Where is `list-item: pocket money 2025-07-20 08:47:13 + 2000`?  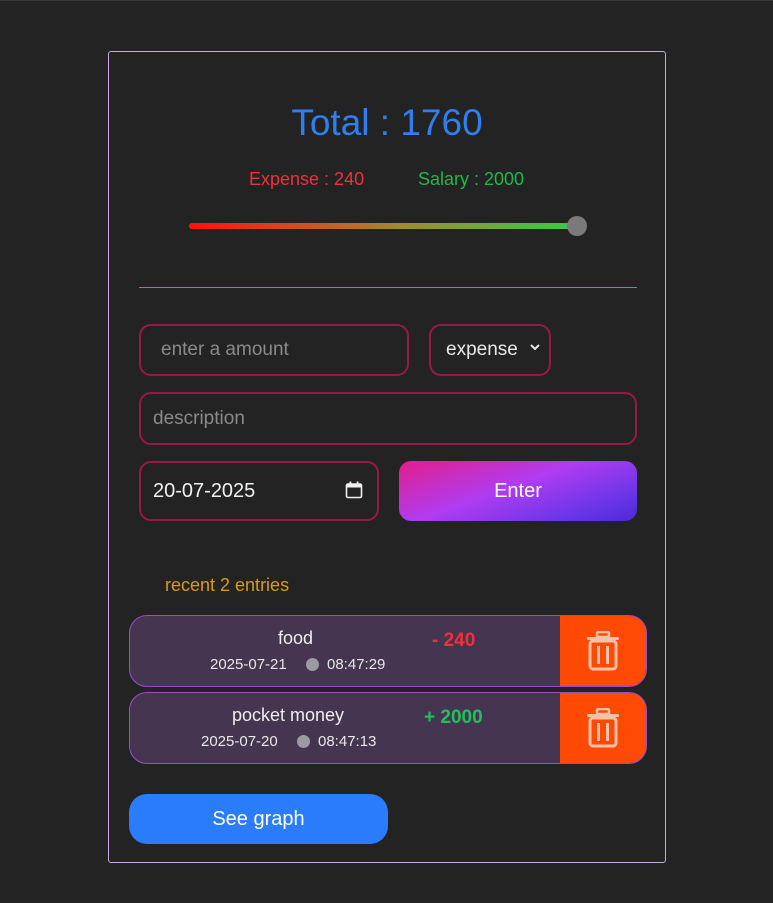 list-item: pocket money 2025-07-20 08:47:13 + 2000 is located at coordinates (388, 728).